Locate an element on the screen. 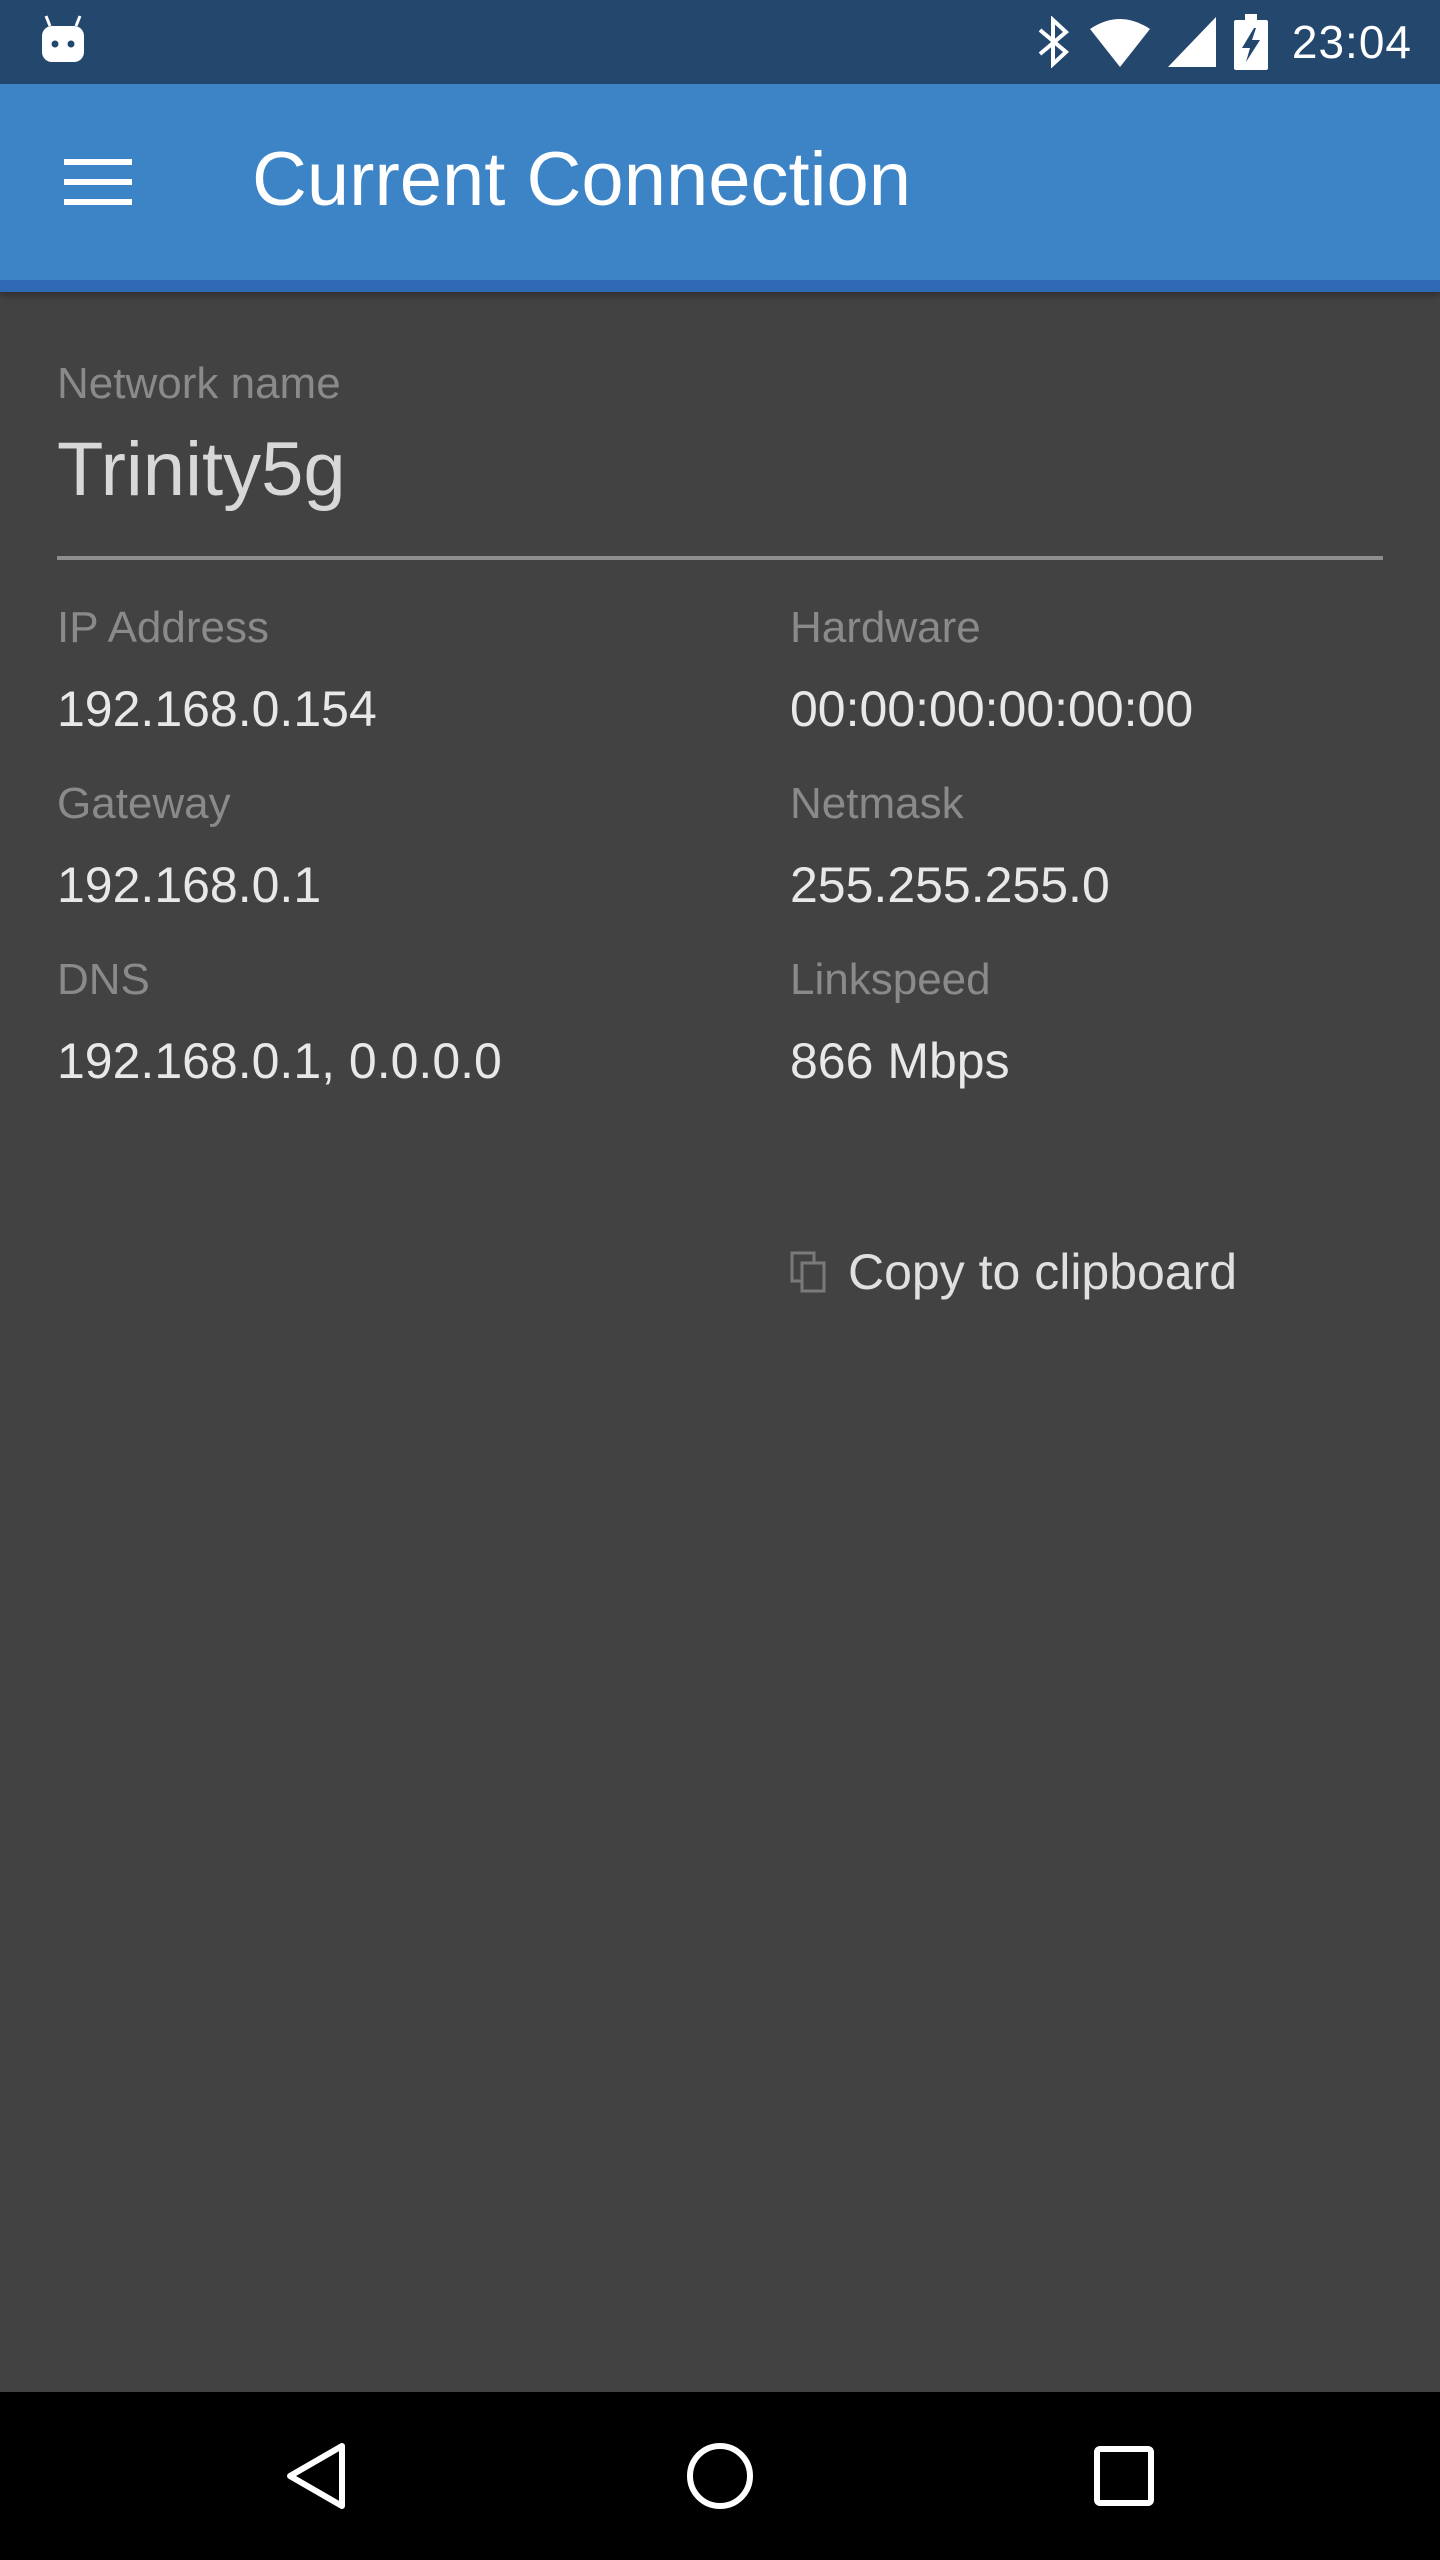 The height and width of the screenshot is (2560, 1440). android-icon is located at coordinates (63, 38).